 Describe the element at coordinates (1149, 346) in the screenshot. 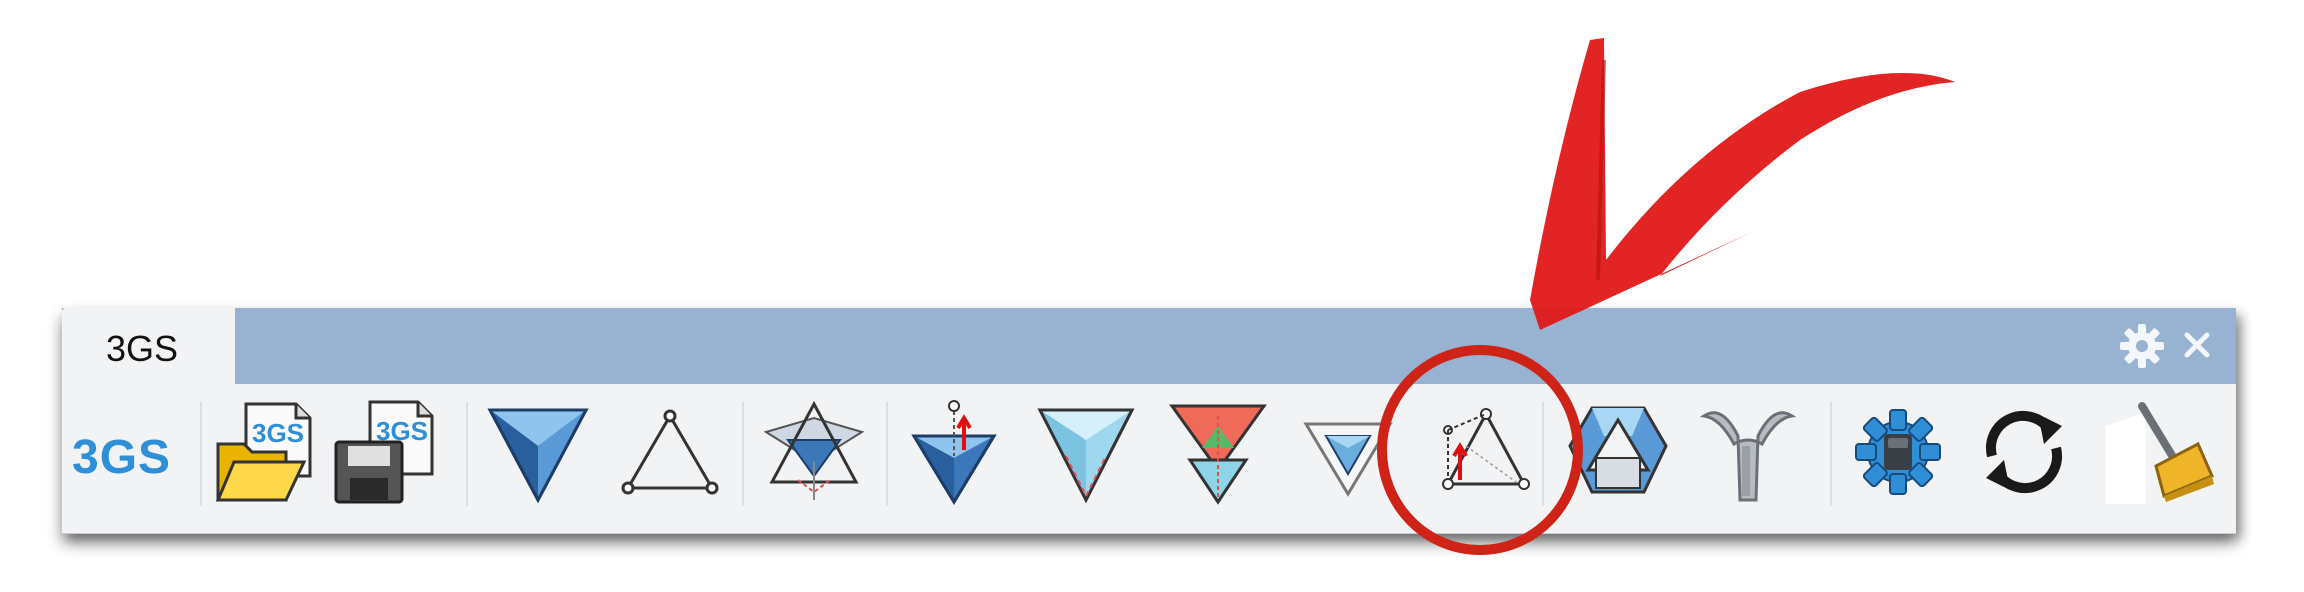

I see `toolbar-titlebar` at that location.